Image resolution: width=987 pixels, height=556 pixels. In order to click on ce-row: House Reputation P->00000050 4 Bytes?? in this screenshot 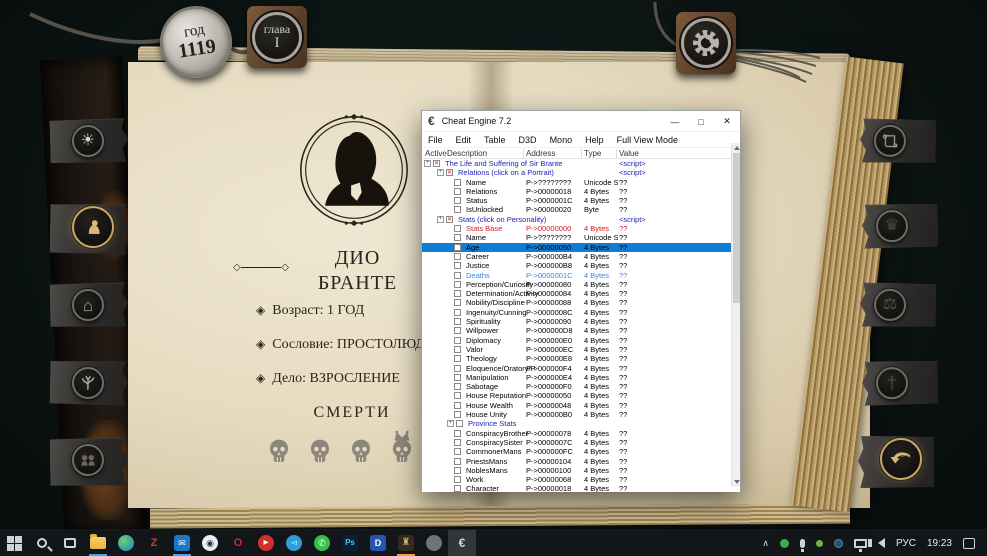, I will do `click(581, 395)`.